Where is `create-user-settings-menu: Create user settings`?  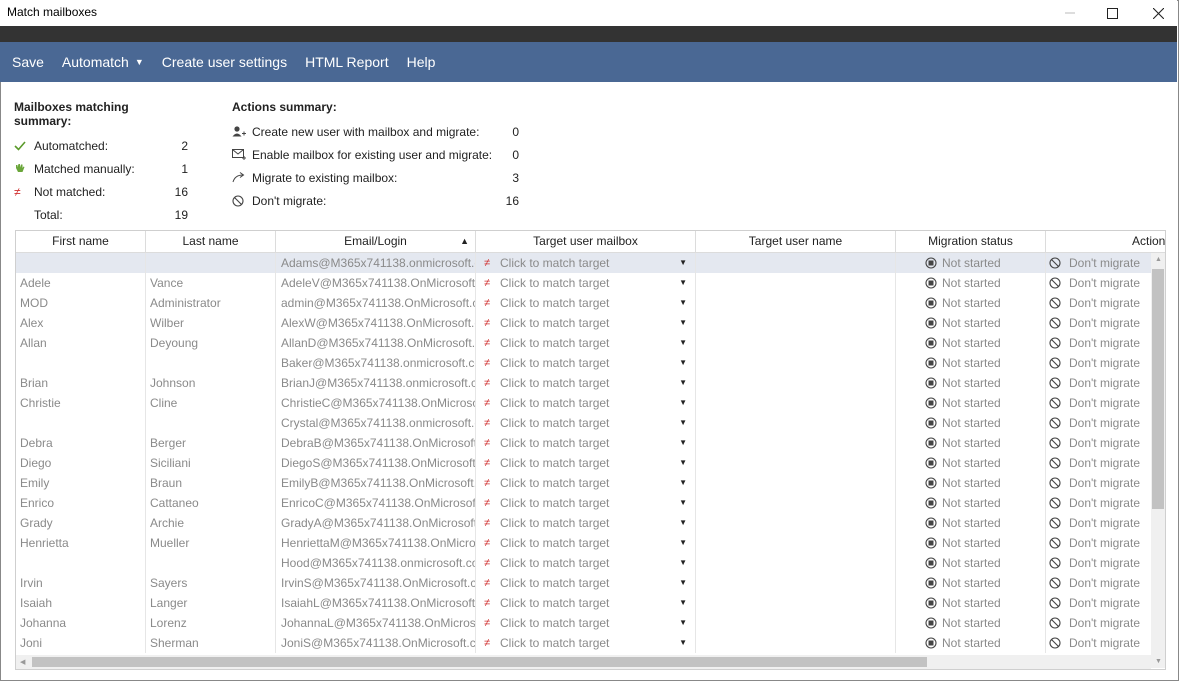
create-user-settings-menu: Create user settings is located at coordinates (224, 62).